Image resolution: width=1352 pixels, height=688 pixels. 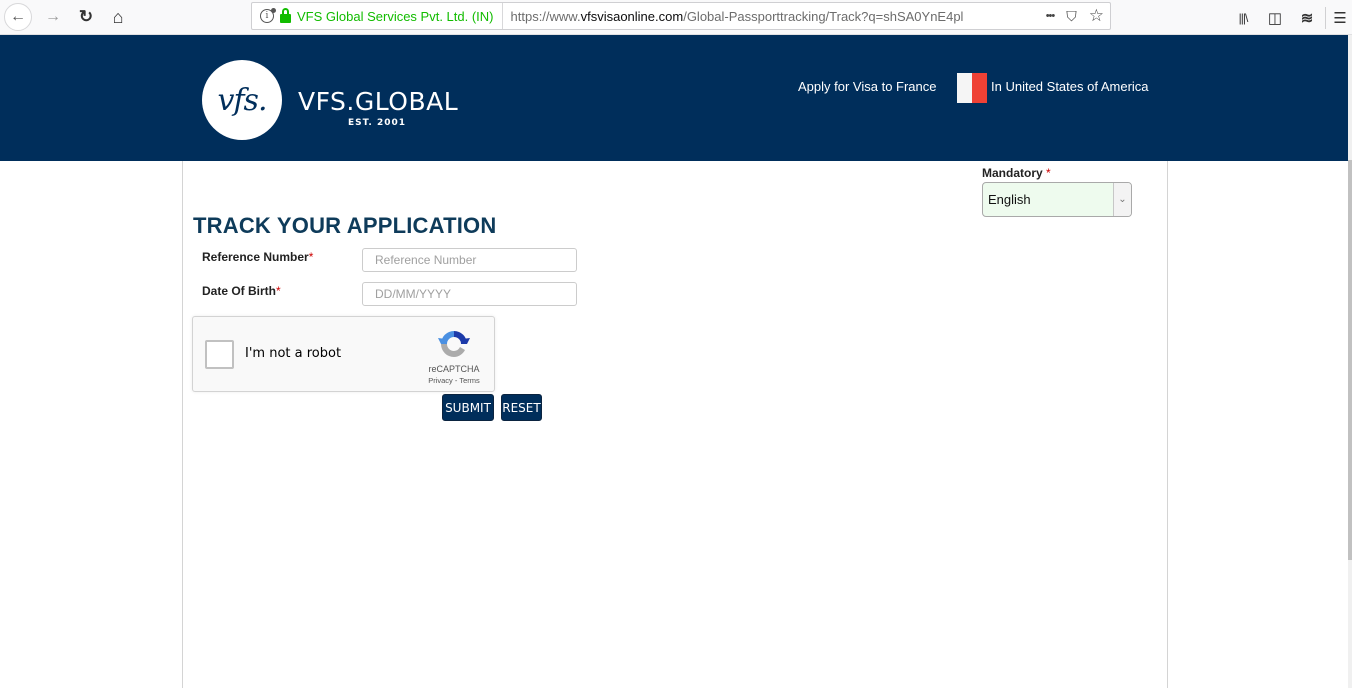 What do you see at coordinates (1325, 17) in the screenshot?
I see `toolbar-separator` at bounding box center [1325, 17].